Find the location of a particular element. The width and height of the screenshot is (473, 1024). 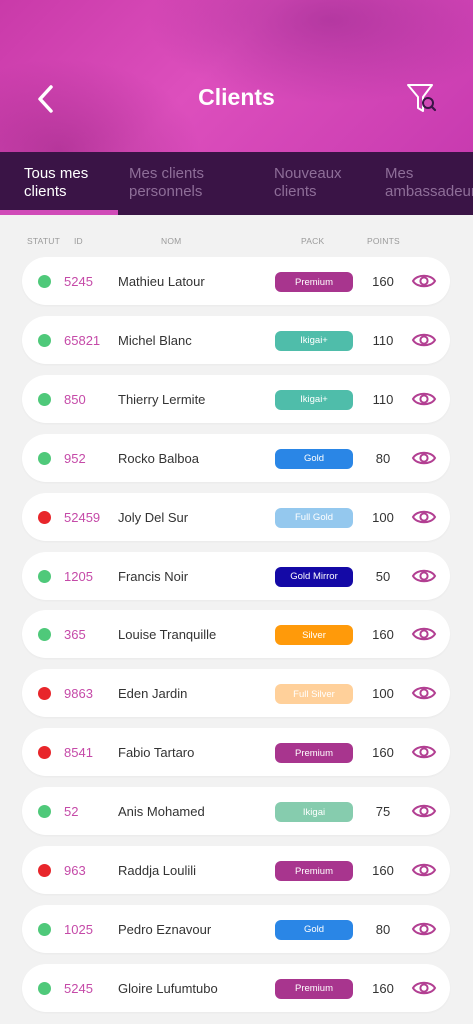

client-name: Raddja Loulili is located at coordinates (157, 870).